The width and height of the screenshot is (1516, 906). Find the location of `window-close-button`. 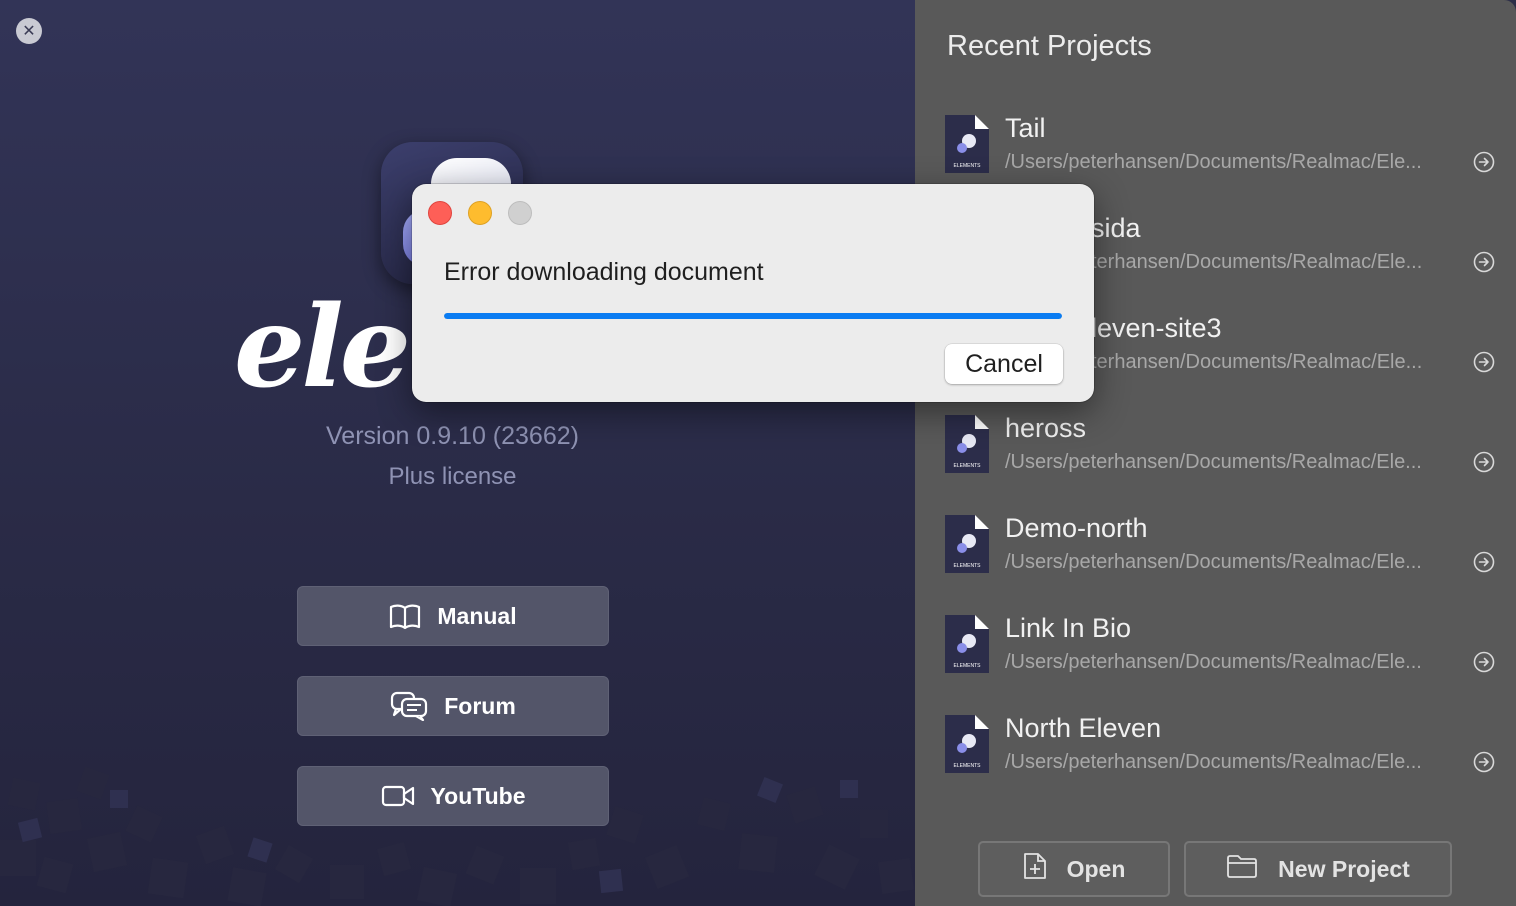

window-close-button is located at coordinates (440, 213).